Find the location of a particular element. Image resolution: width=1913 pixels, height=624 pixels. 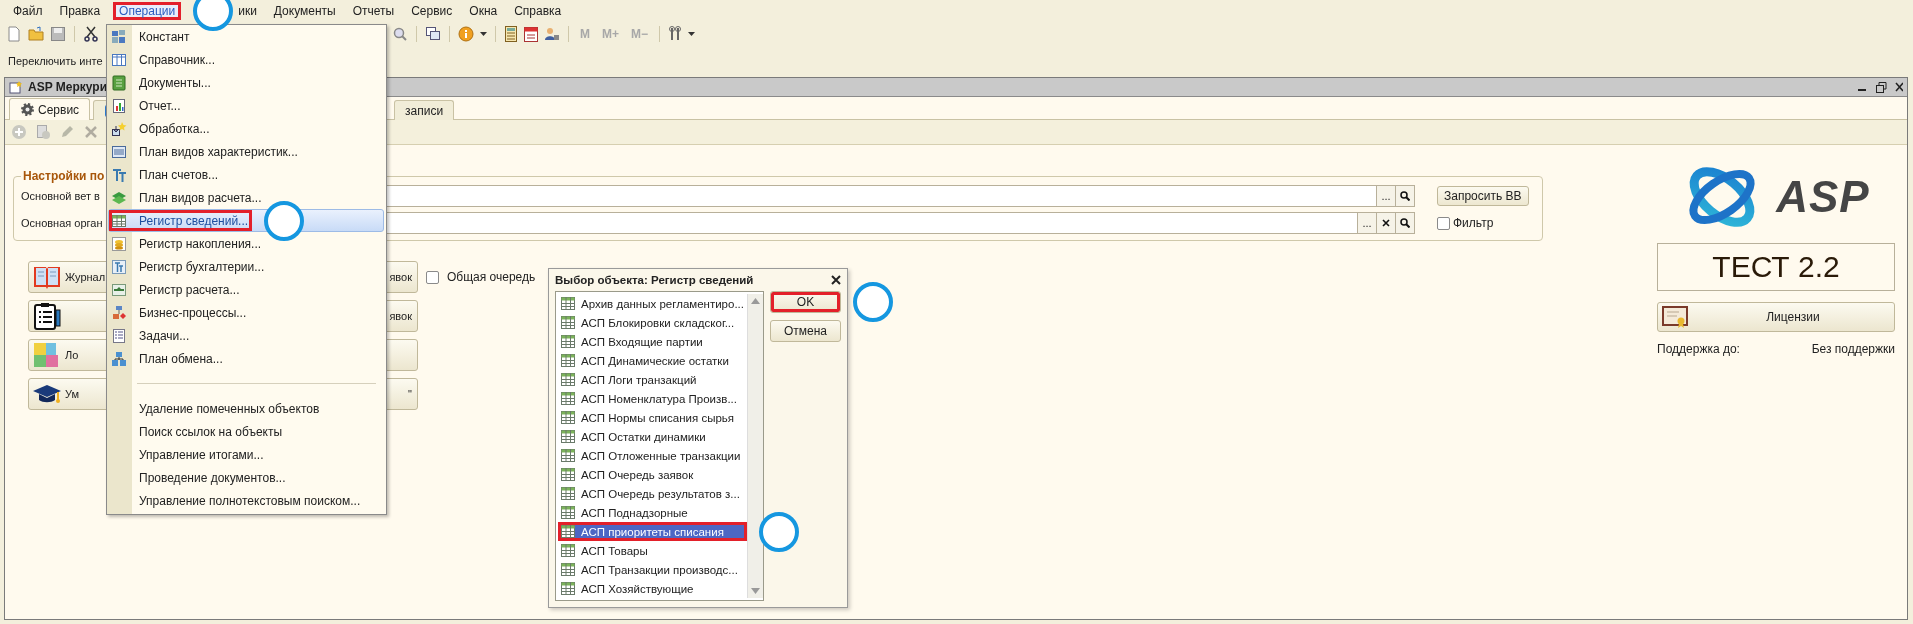

dialog-button: Отмена is located at coordinates (805, 331).